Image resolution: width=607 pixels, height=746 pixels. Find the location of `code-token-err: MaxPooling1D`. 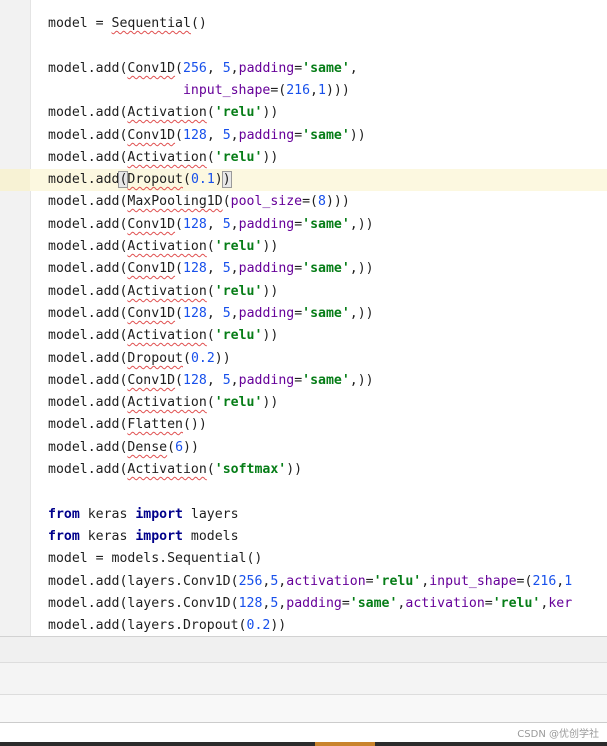

code-token-err: MaxPooling1D is located at coordinates (175, 201).